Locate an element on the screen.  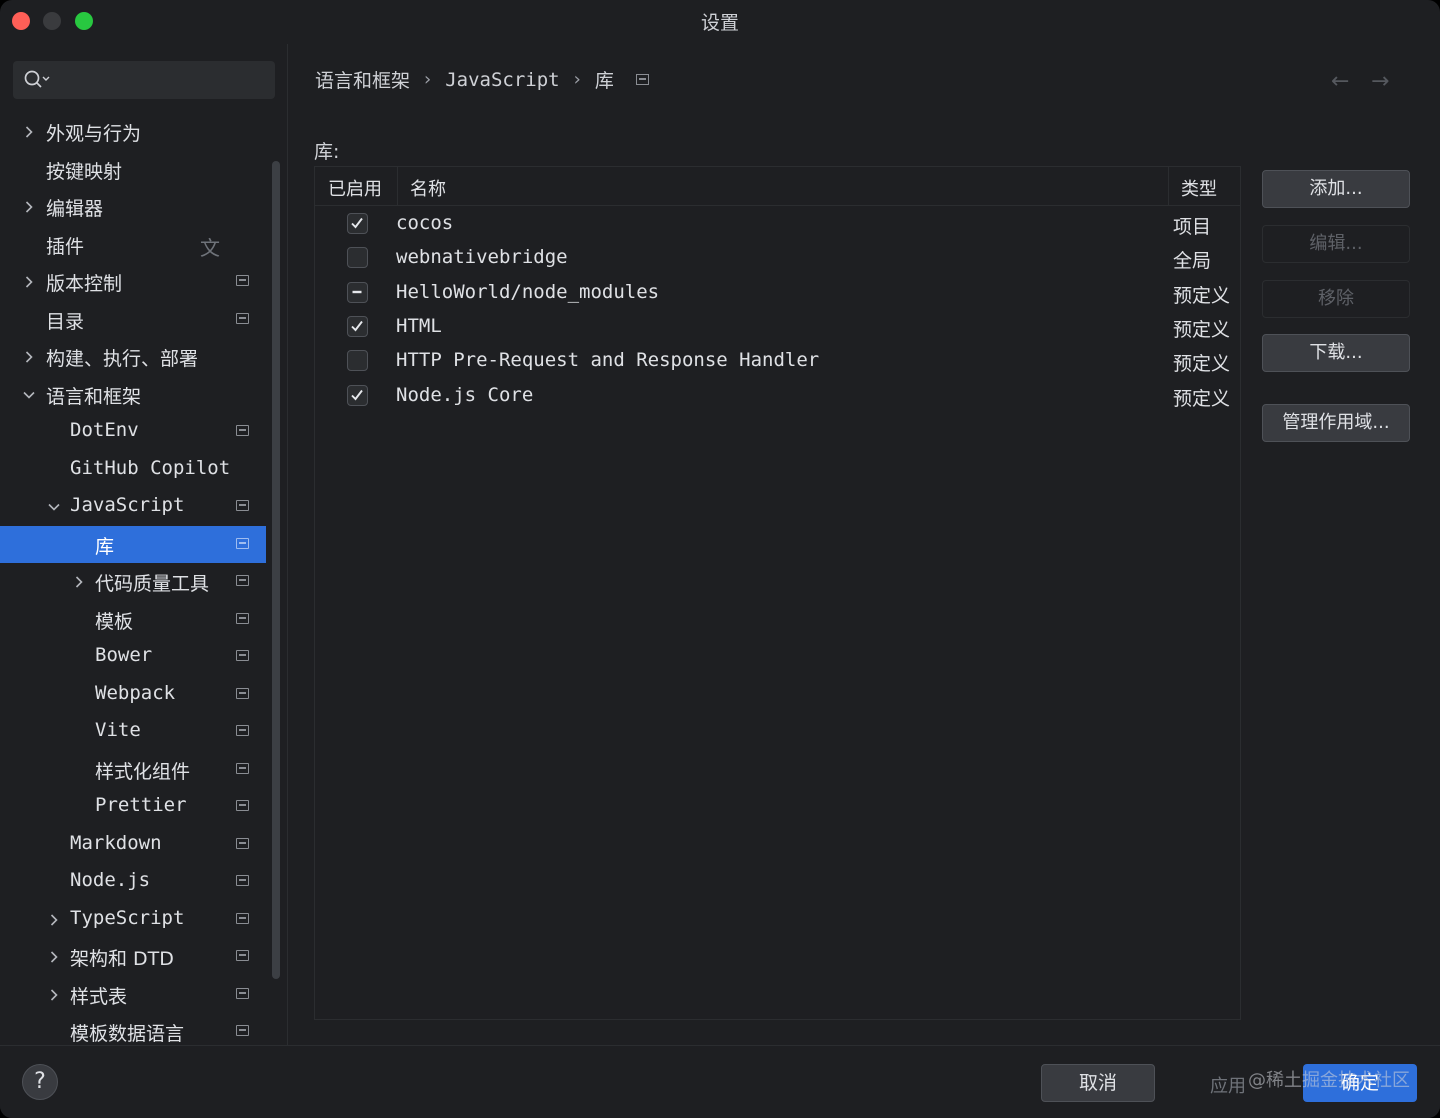
sidebar-item-label: 样式表 is located at coordinates (99, 996).